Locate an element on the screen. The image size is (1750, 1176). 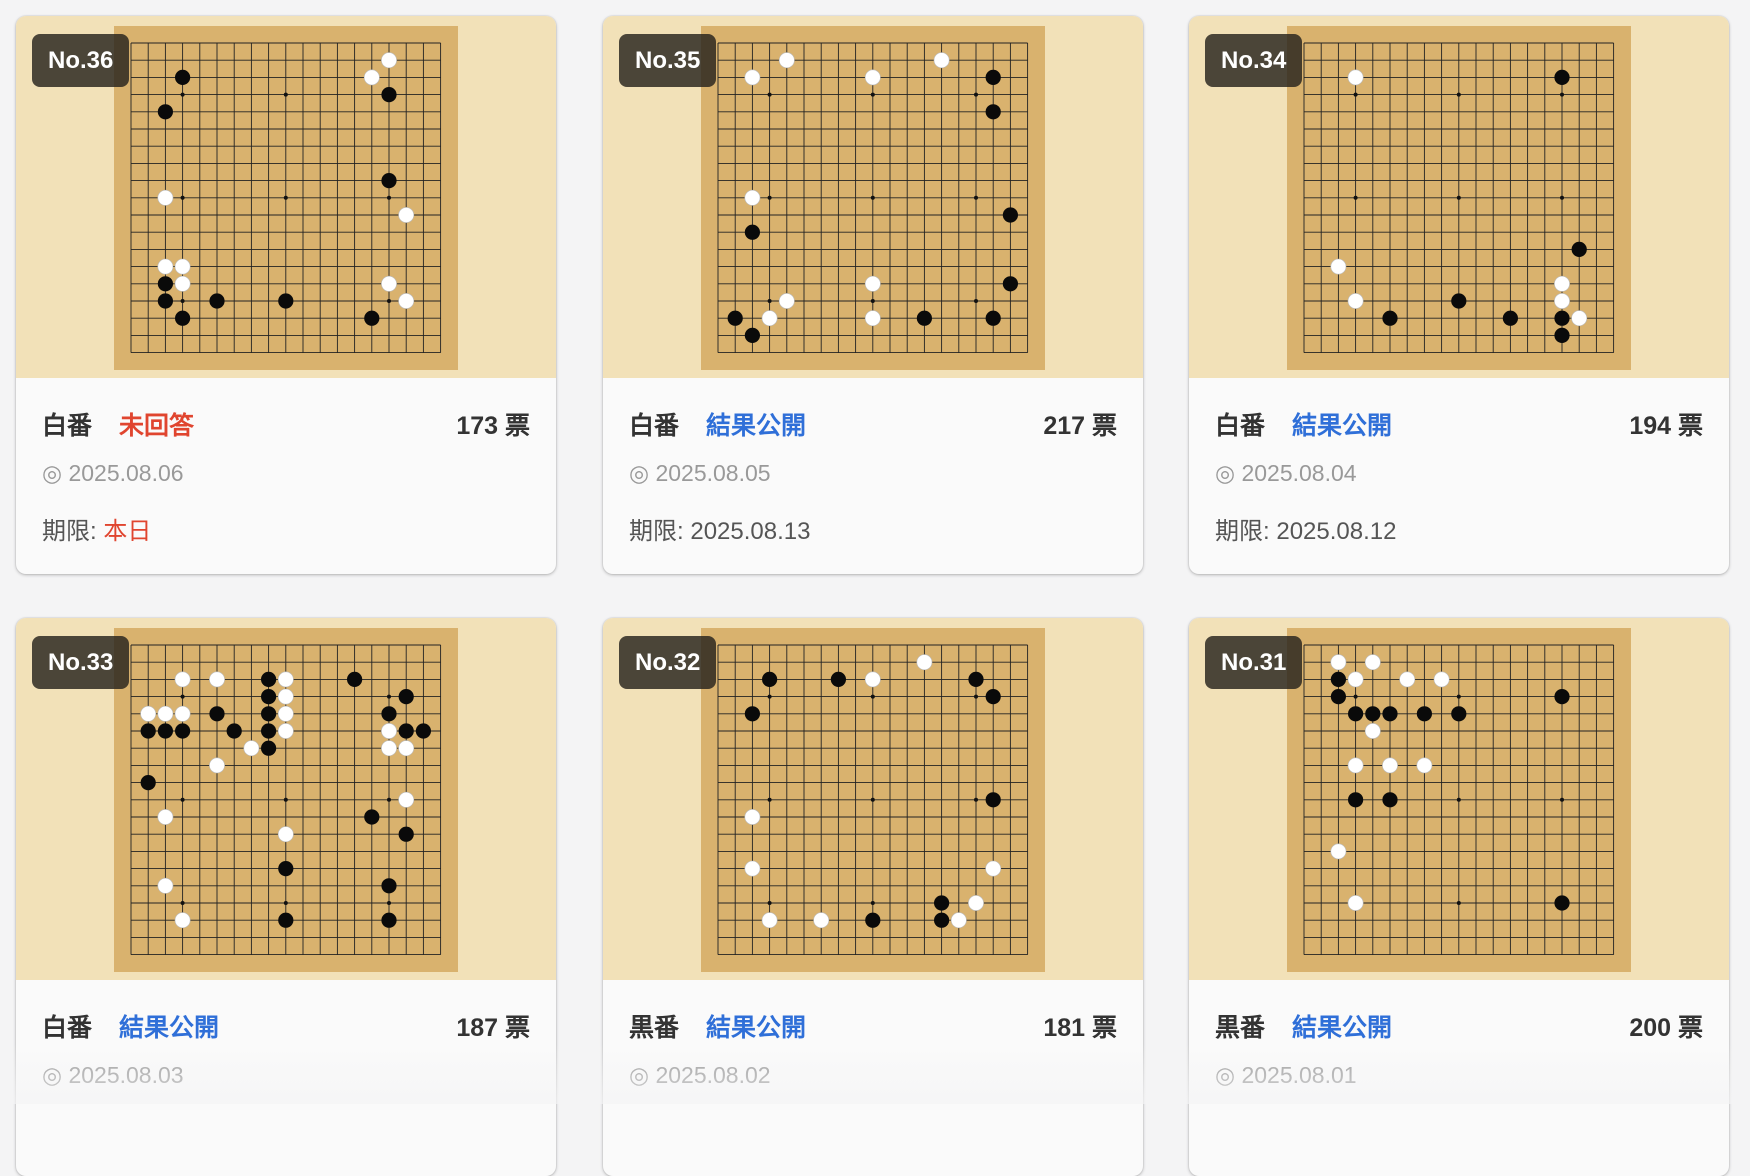
board-thumbnail: No.31 is located at coordinates (1459, 799).